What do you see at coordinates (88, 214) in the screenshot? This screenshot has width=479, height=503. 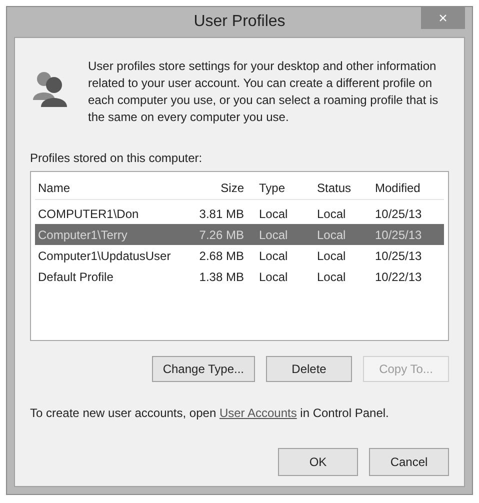 I see `table-cell-text: COMPUTER1\Don` at bounding box center [88, 214].